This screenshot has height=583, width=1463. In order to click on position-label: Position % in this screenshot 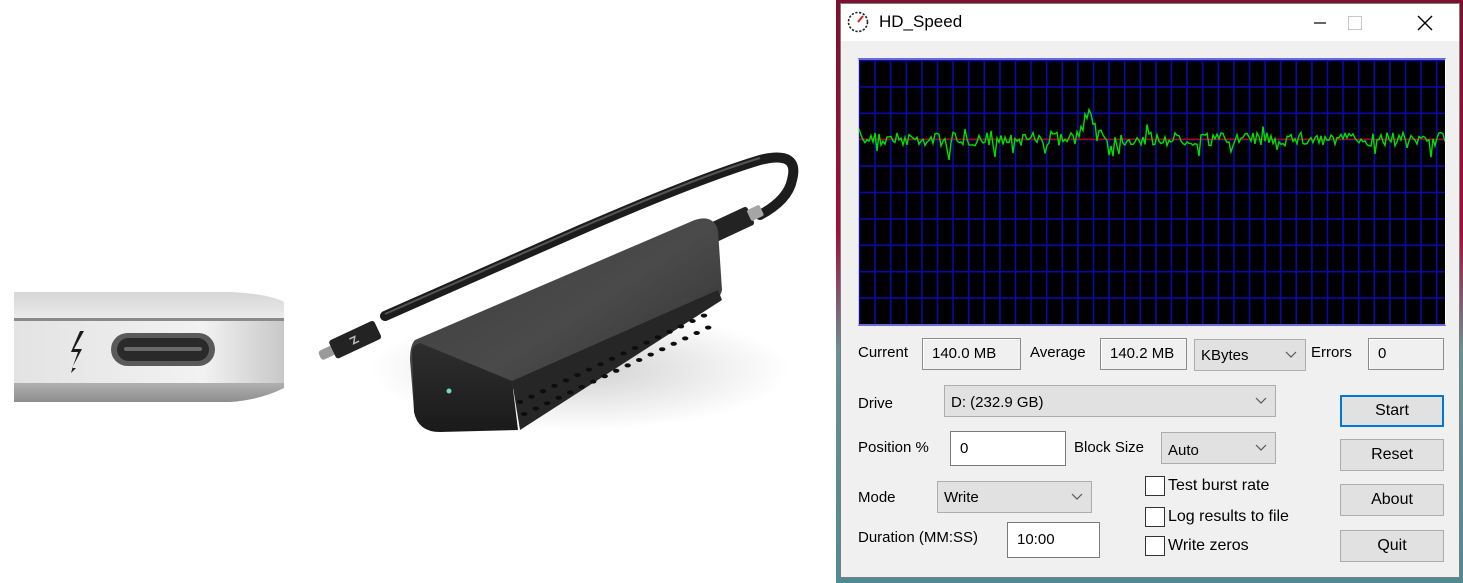, I will do `click(893, 447)`.